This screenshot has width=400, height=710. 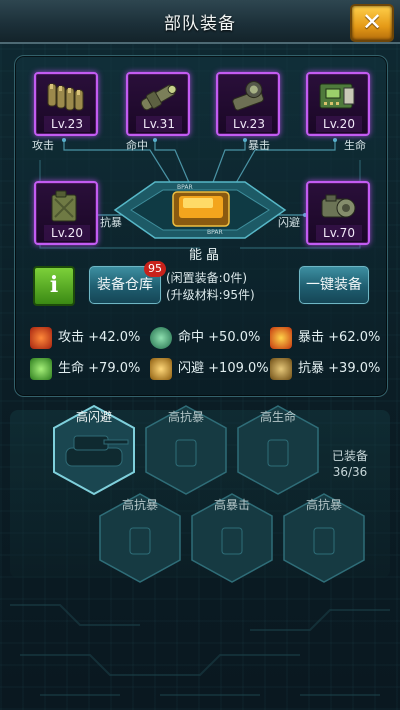 I want to click on stat-name: 闪避, so click(x=191, y=368).